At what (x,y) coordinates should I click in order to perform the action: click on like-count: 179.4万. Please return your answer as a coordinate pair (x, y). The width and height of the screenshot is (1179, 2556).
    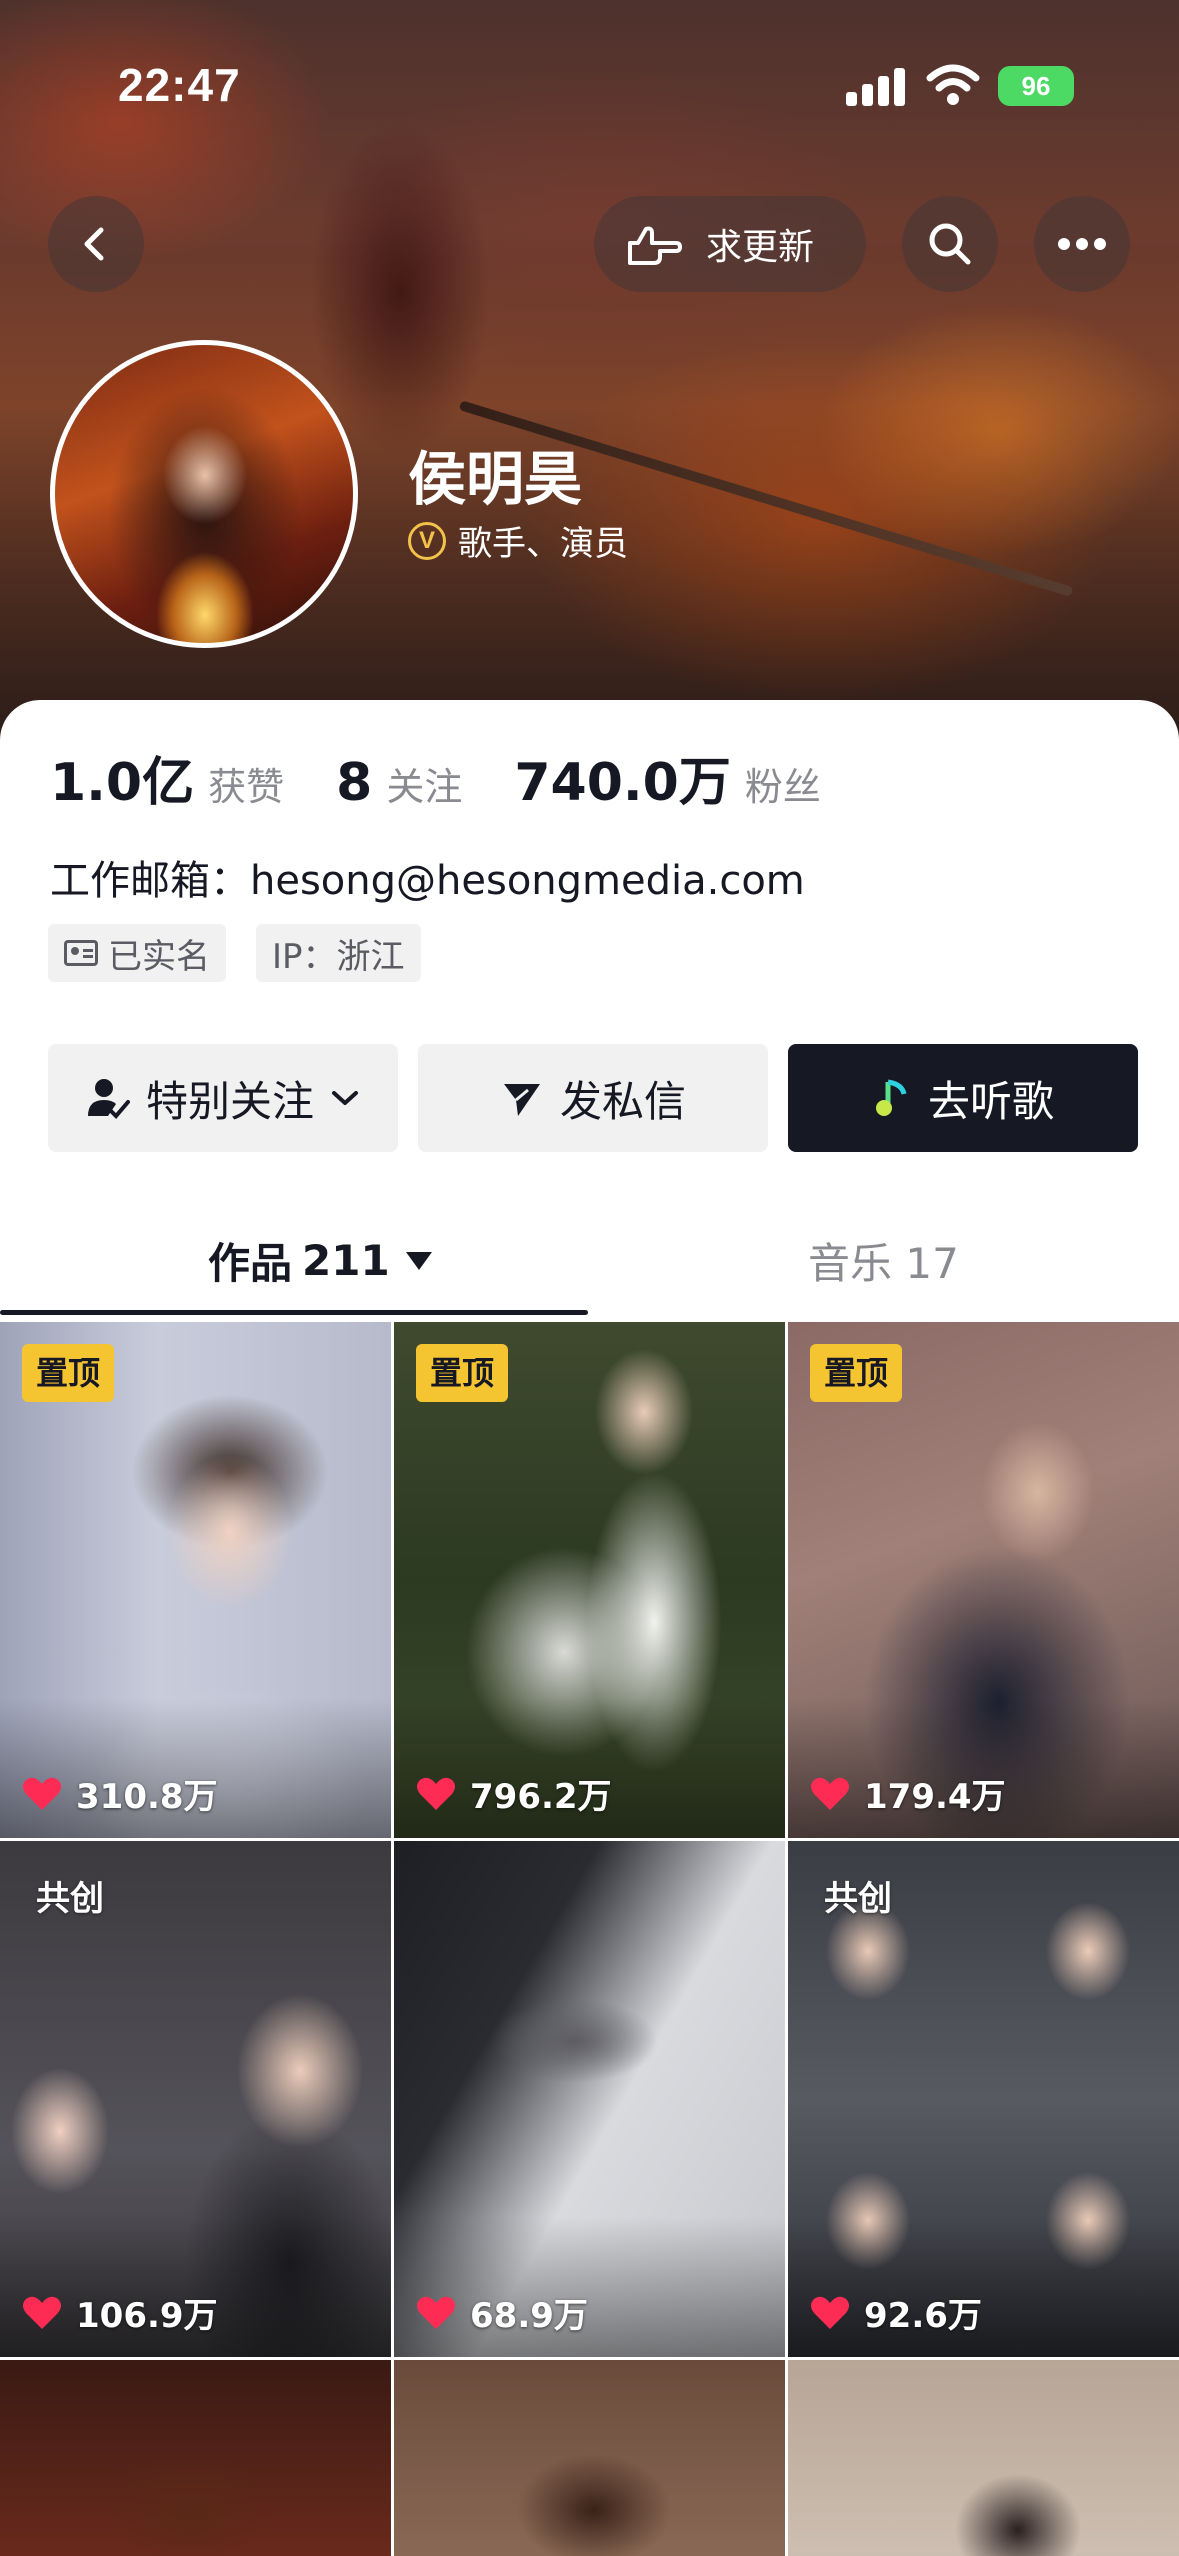
    Looking at the image, I should click on (908, 1793).